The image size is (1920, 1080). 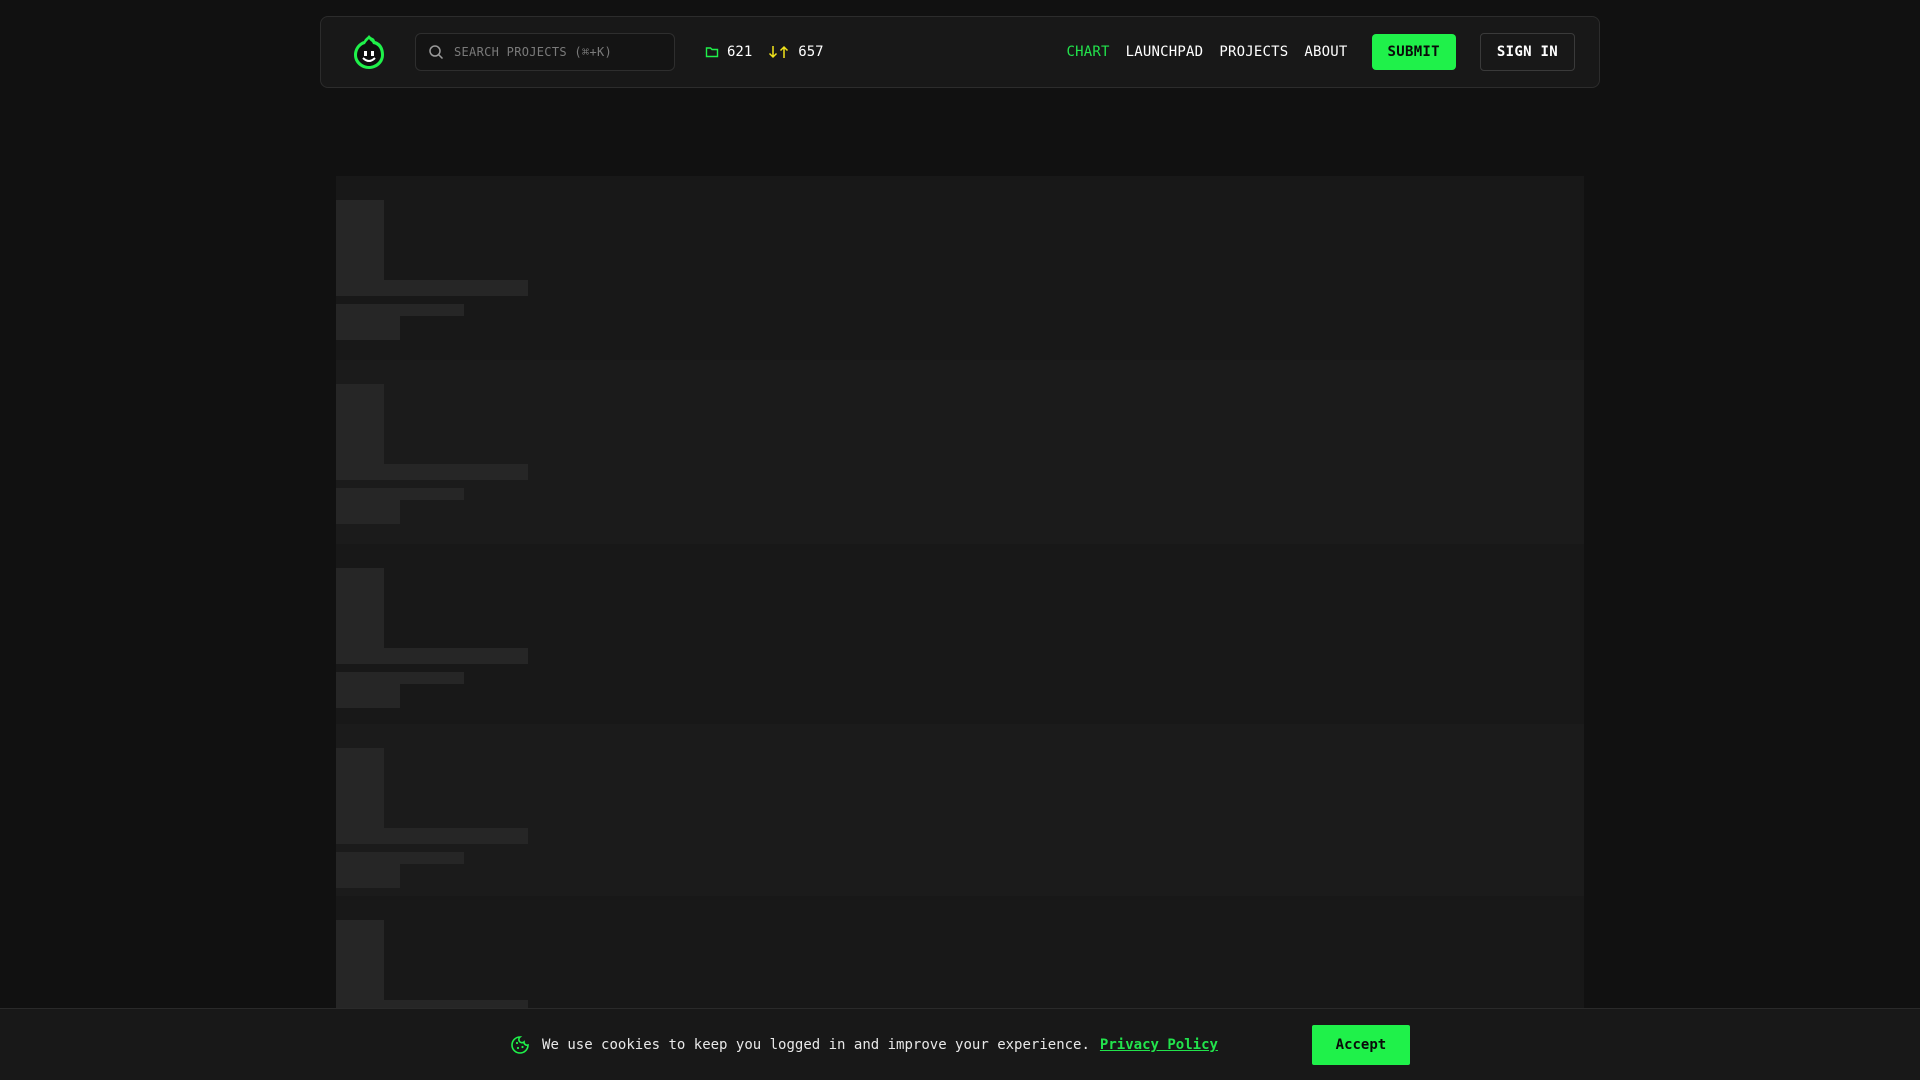 What do you see at coordinates (1088, 52) in the screenshot?
I see `nav-chart: CHART` at bounding box center [1088, 52].